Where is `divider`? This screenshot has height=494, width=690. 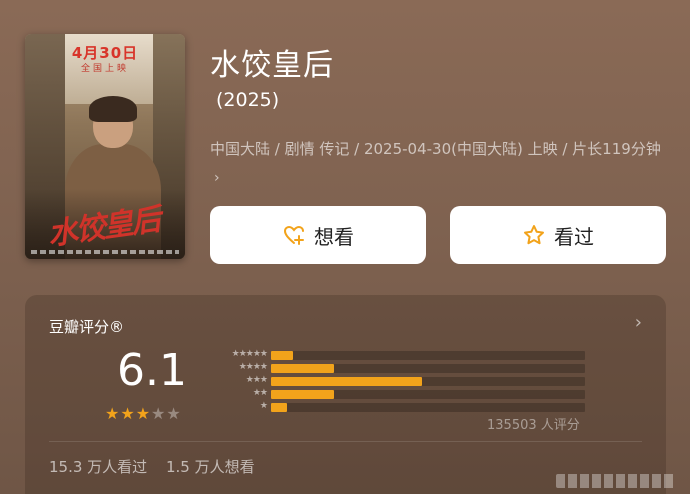
divider is located at coordinates (345, 441).